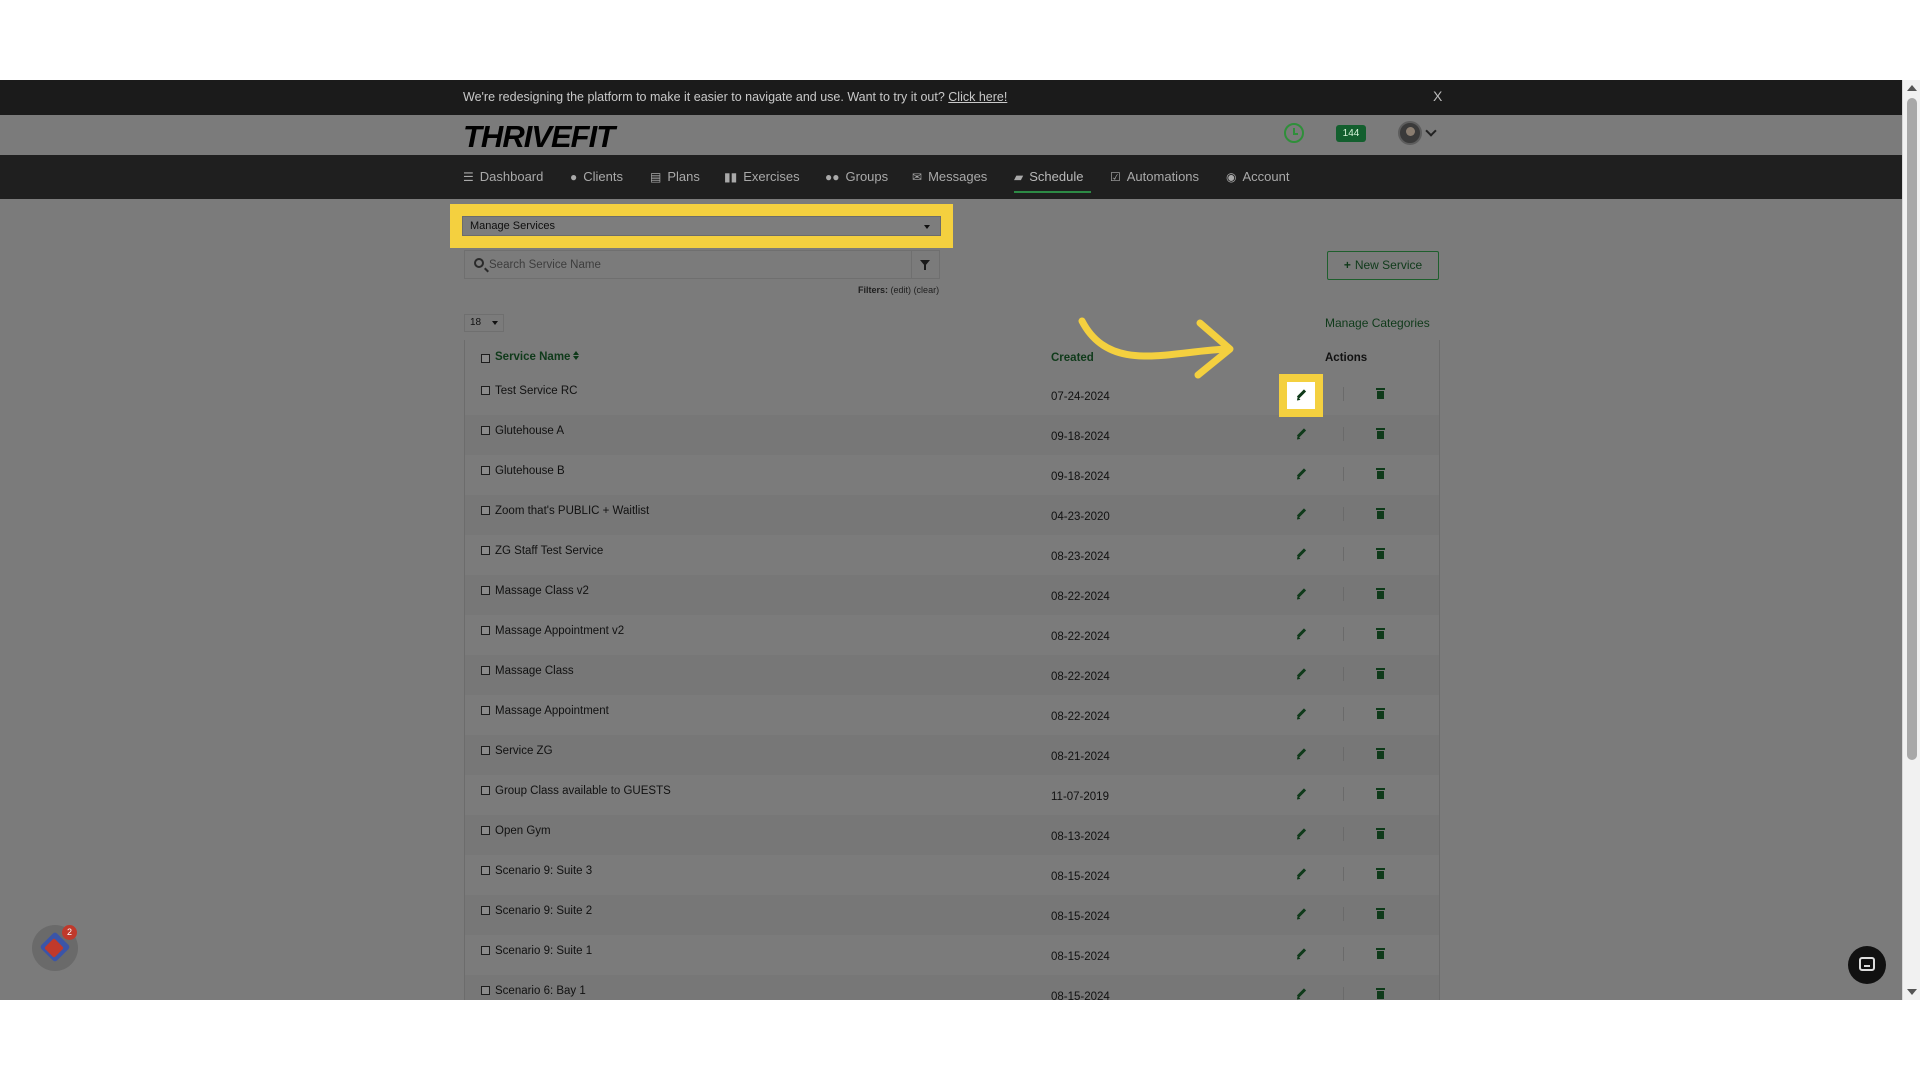  I want to click on nav-item-dashboard: ☰ Dashboard, so click(503, 177).